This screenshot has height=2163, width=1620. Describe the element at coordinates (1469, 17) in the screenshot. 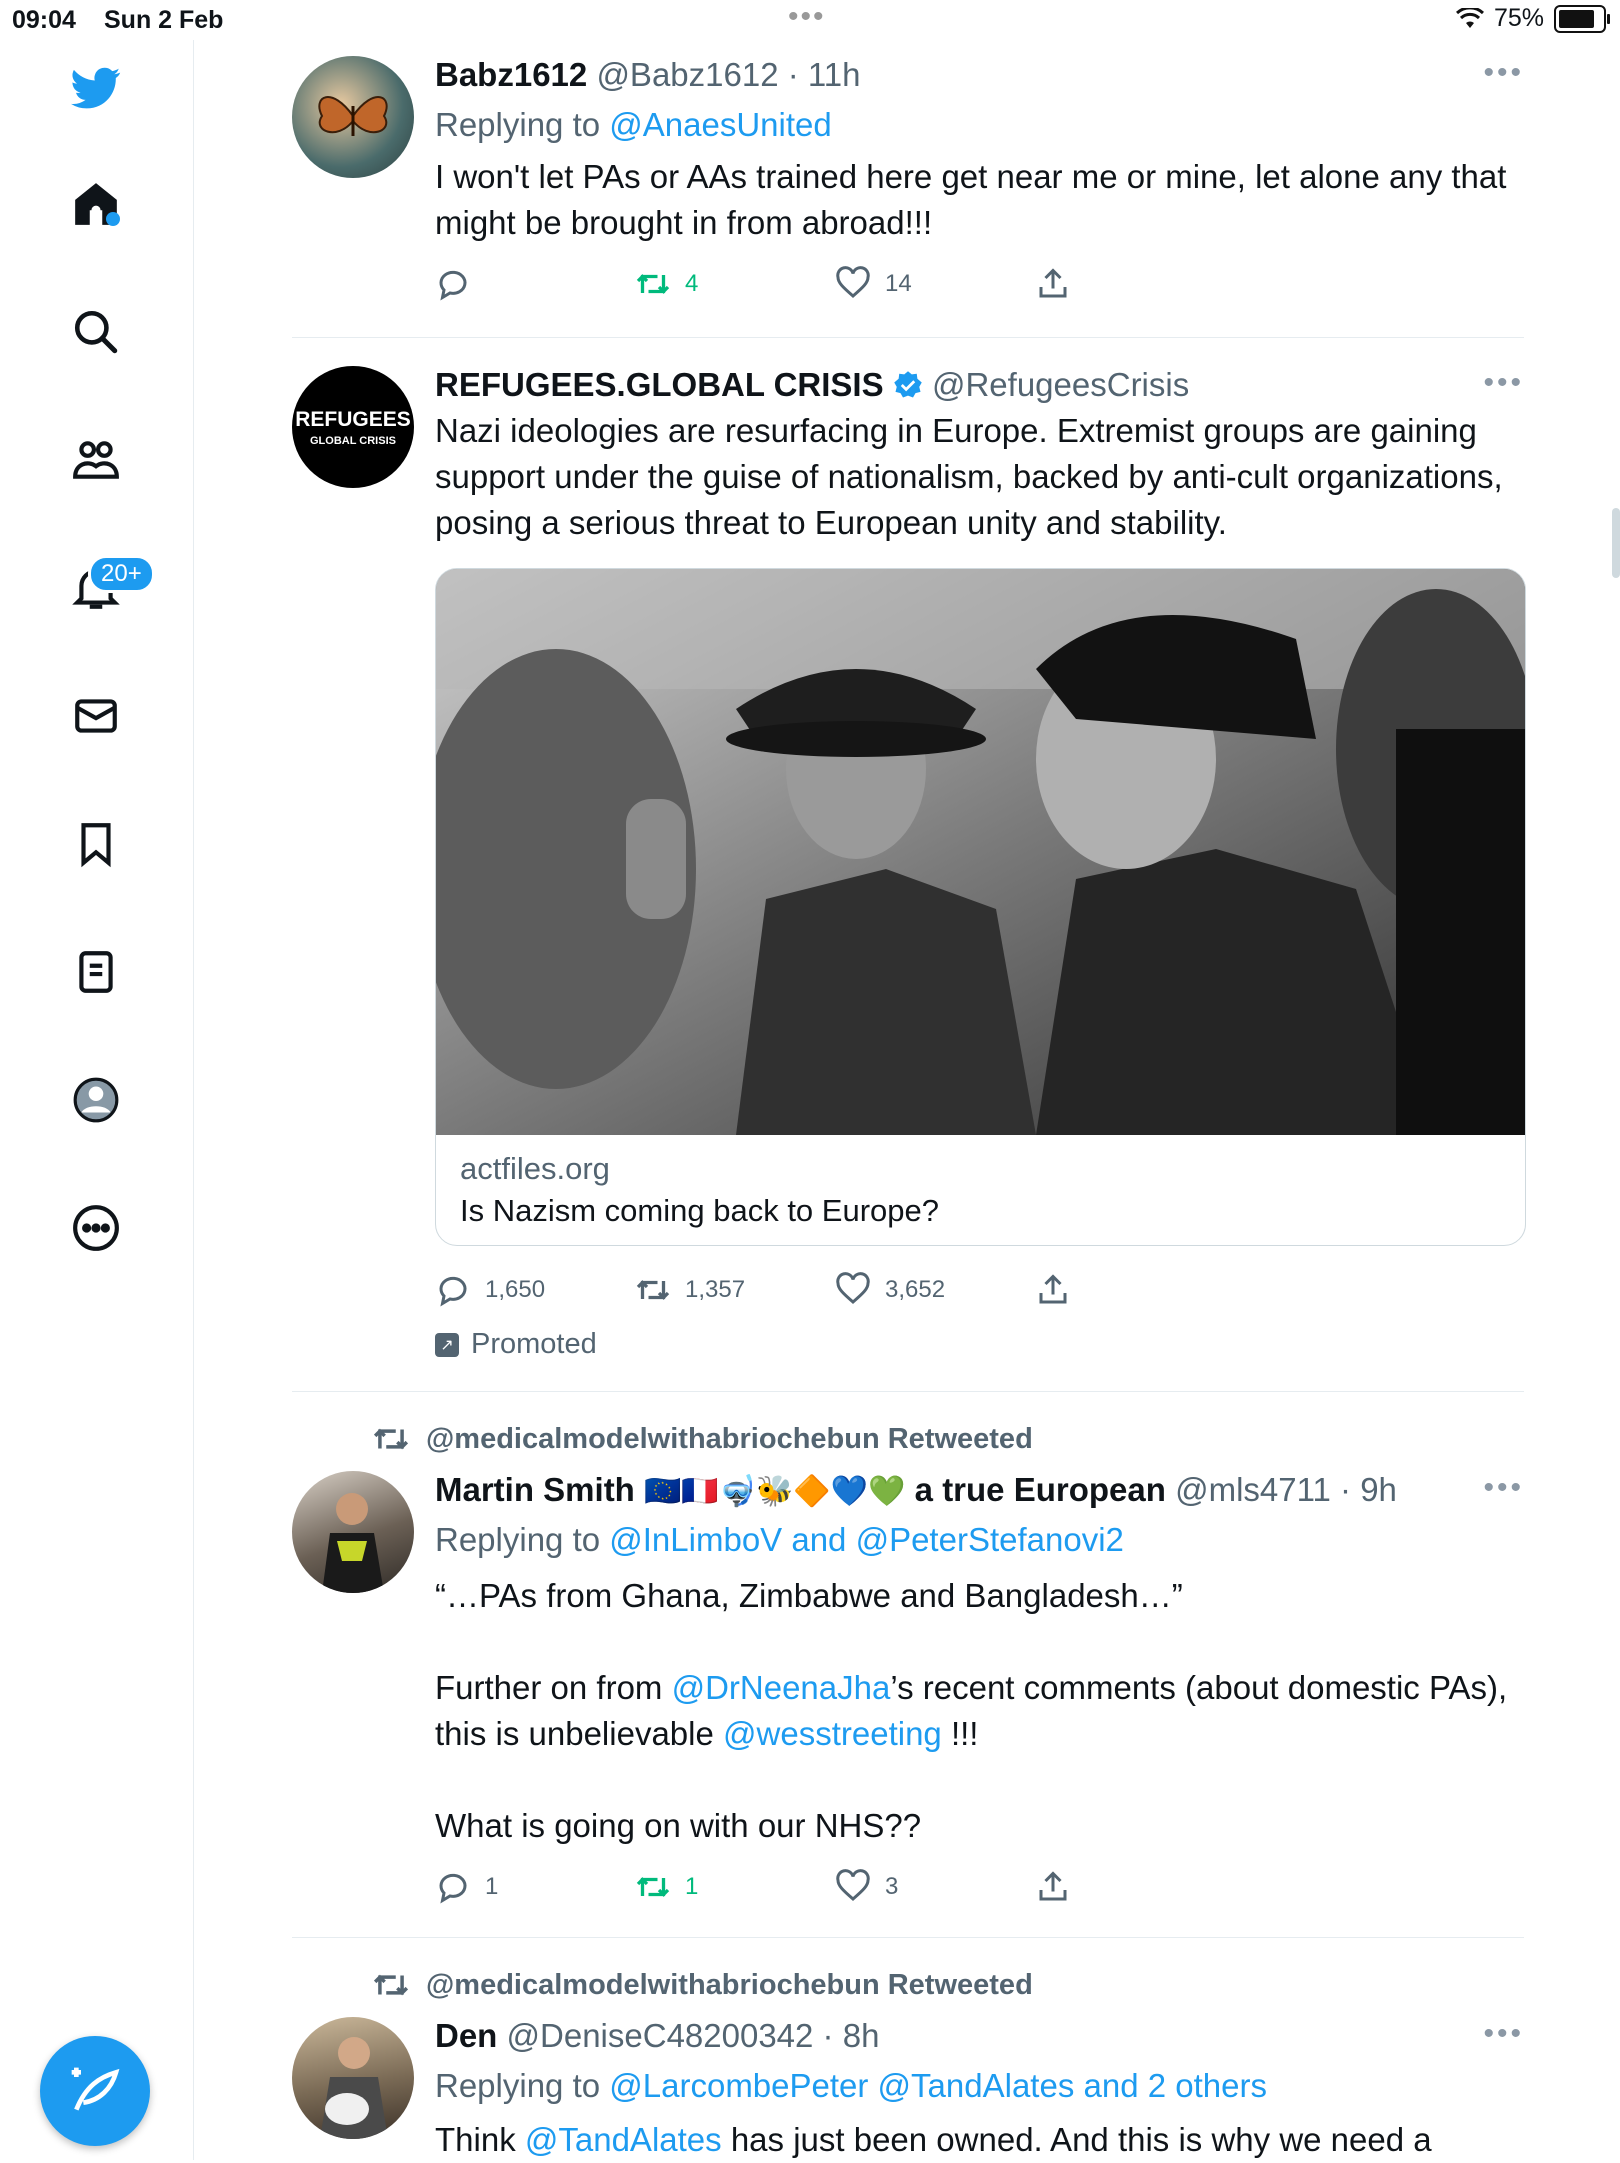

I see `wifi-icon` at that location.